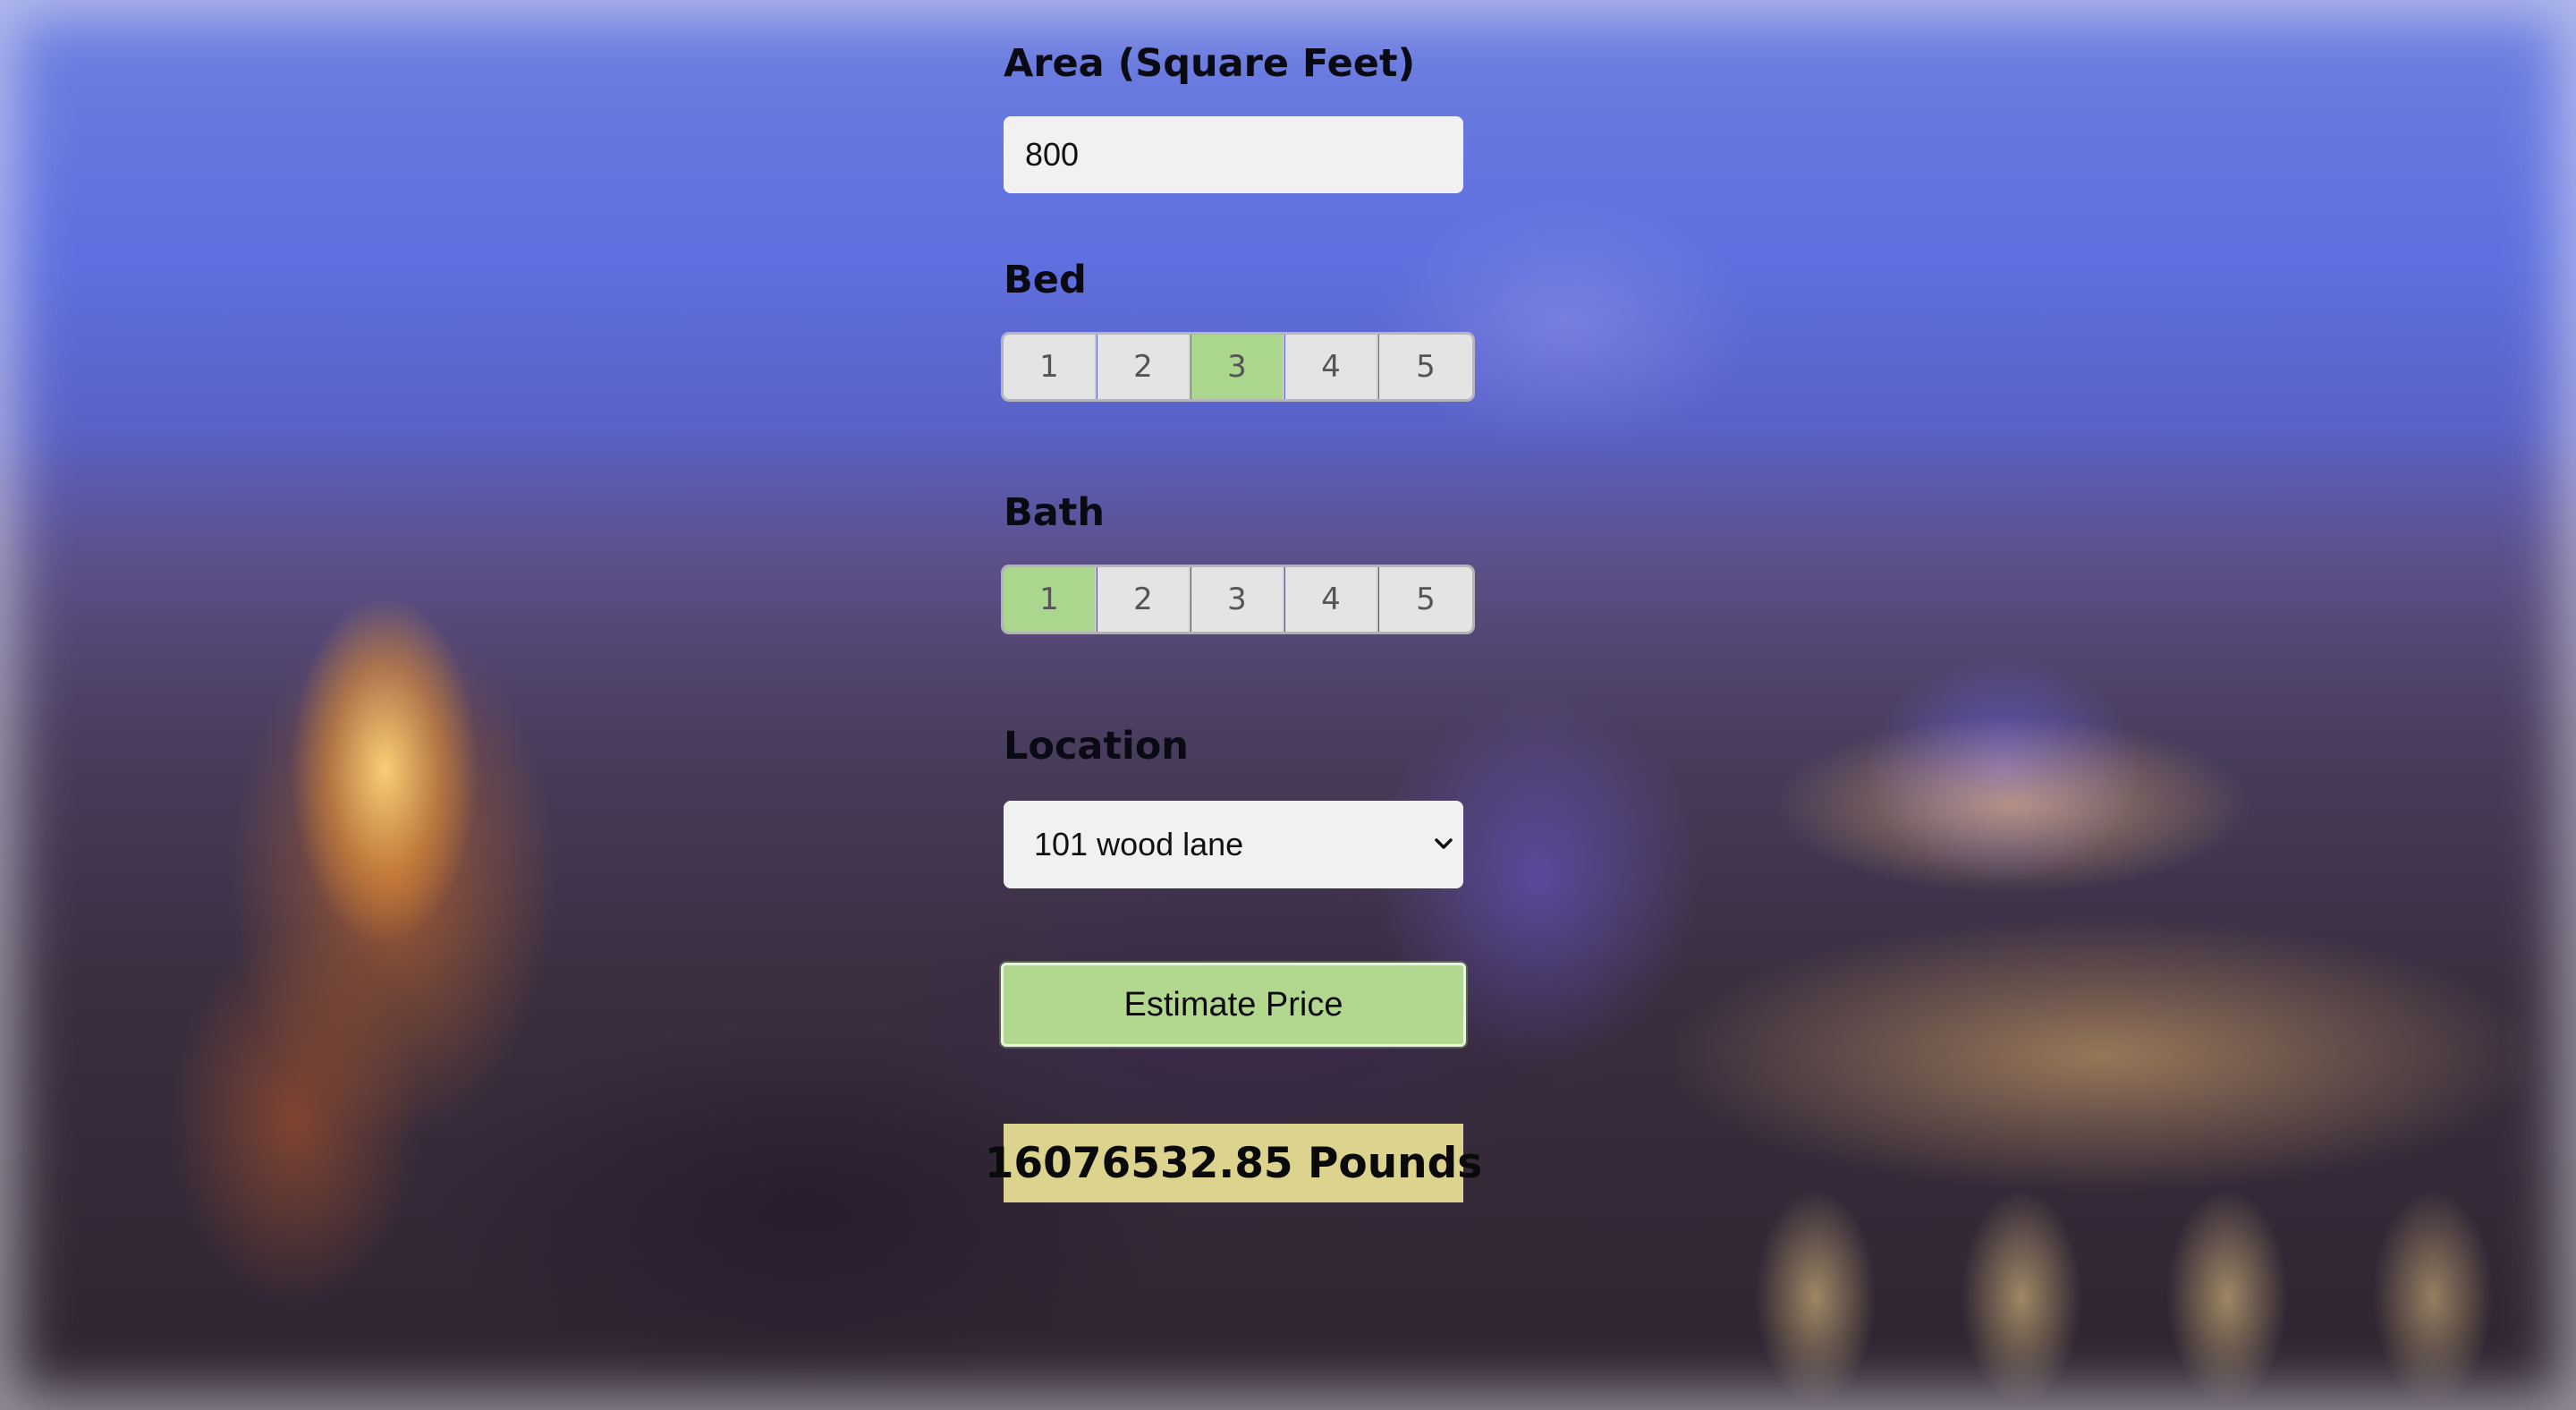 The image size is (2576, 1410). I want to click on bed-option: 3, so click(1237, 367).